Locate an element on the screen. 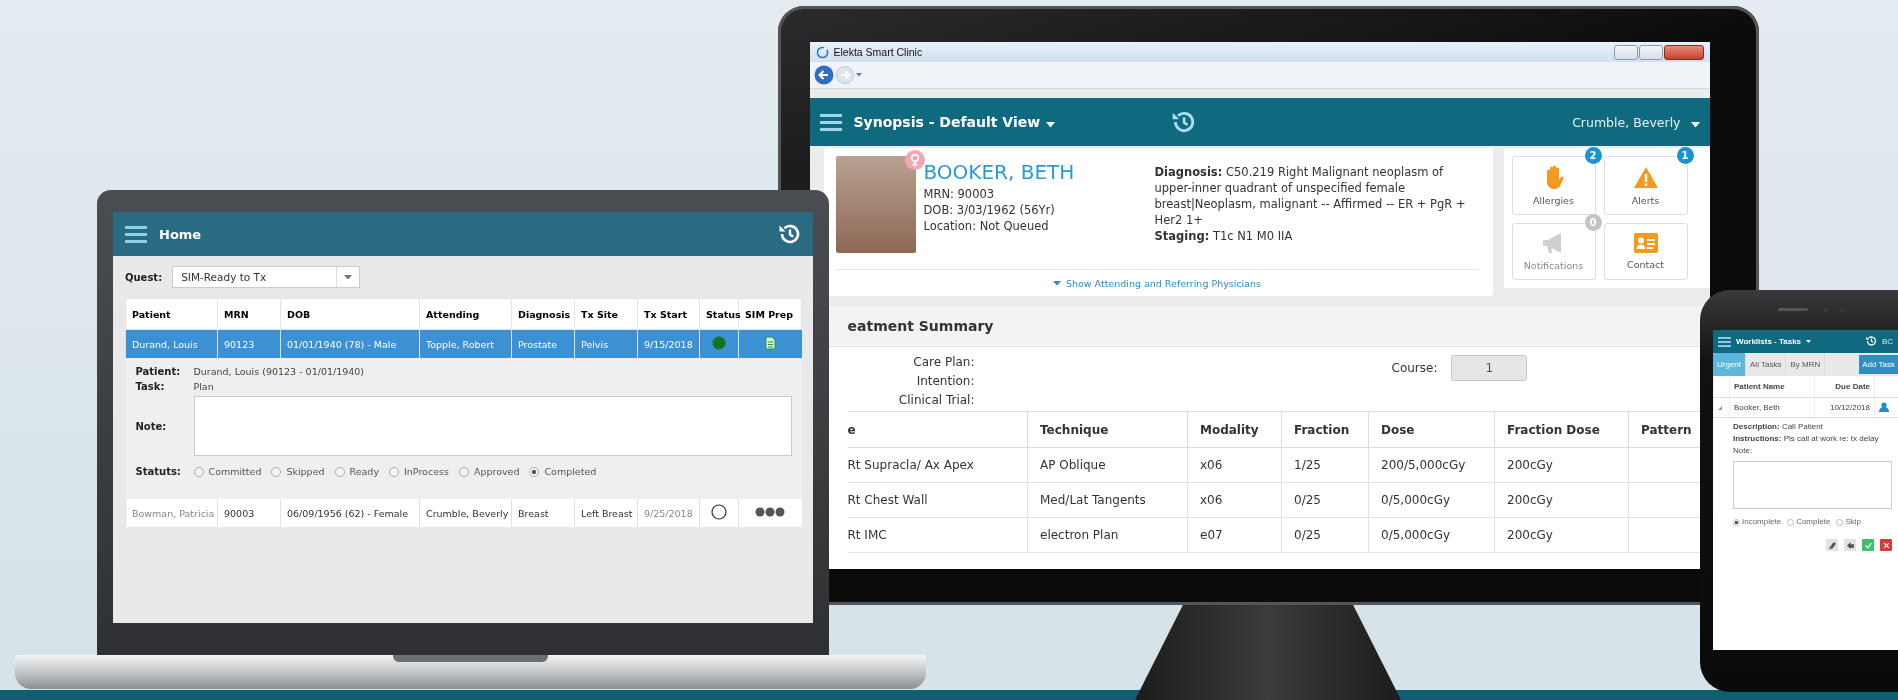  table-row: Bowman, Patricia 90003 06/09/1956 (62) - Female Crumble, Beverly Breast Left Breast 9/25/2018 is located at coordinates (463, 513).